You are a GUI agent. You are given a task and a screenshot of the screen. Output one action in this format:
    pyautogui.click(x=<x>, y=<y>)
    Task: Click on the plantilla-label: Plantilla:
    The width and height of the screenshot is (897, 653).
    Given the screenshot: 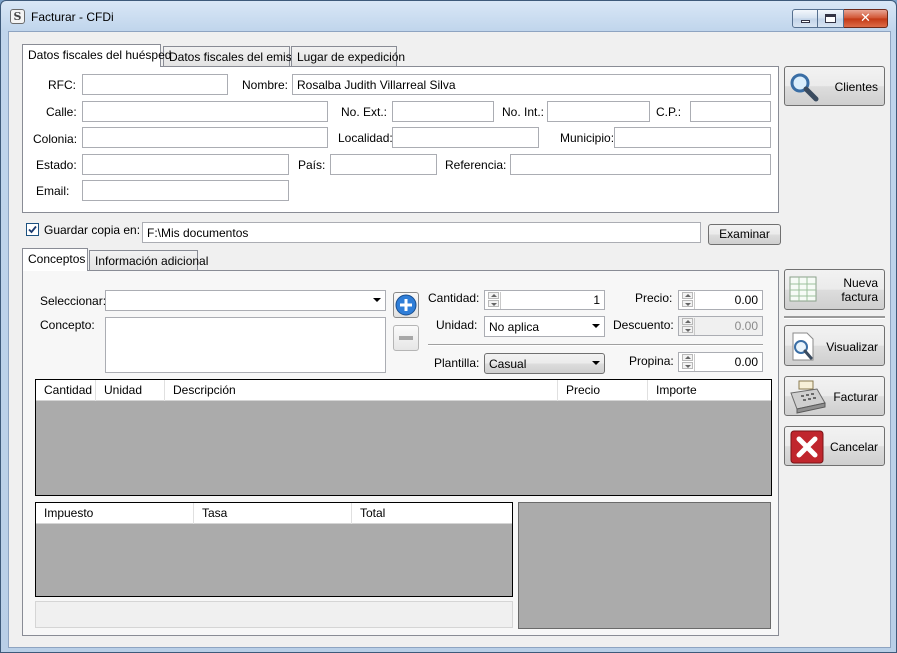 What is the action you would take?
    pyautogui.click(x=457, y=363)
    